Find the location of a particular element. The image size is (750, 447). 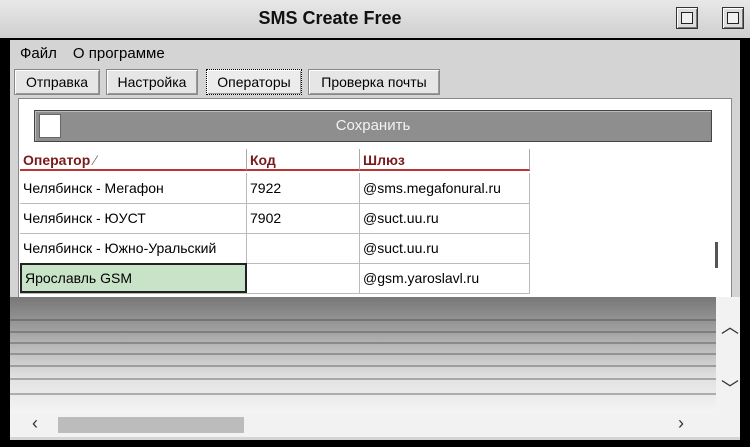

menu-file: Файл is located at coordinates (36, 54).